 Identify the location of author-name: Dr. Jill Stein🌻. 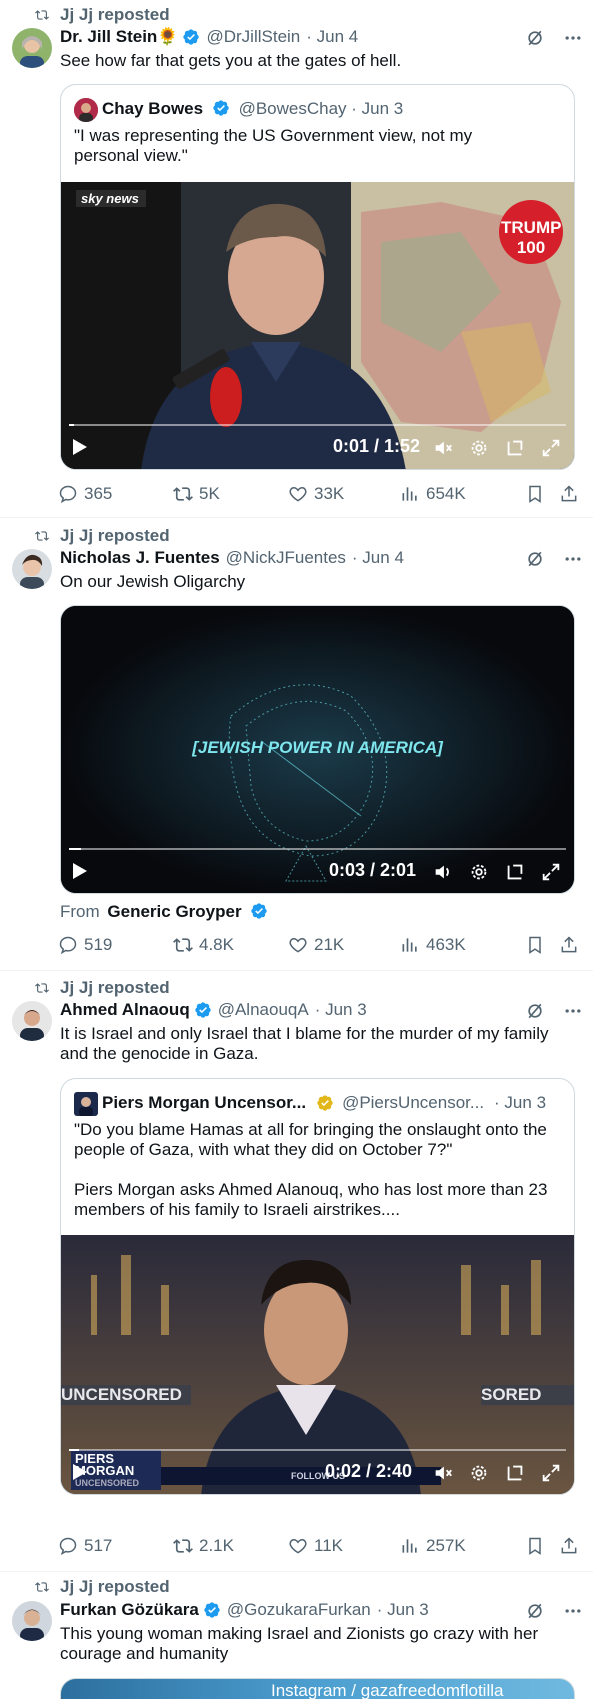
(119, 37).